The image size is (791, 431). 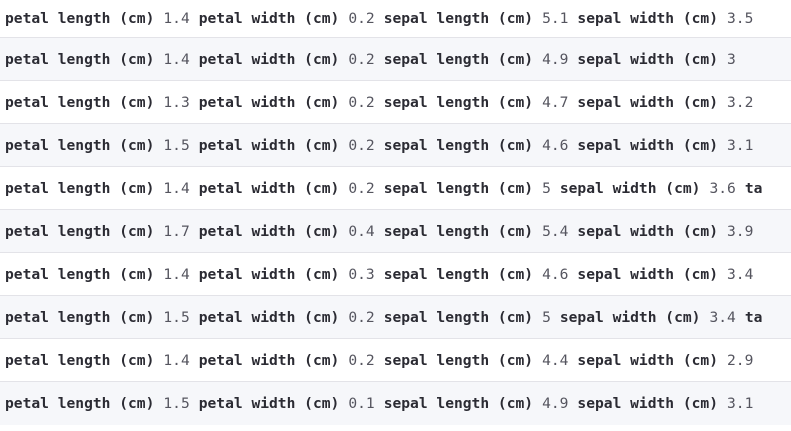 I want to click on sepal-width-value: 3.6, so click(x=722, y=188).